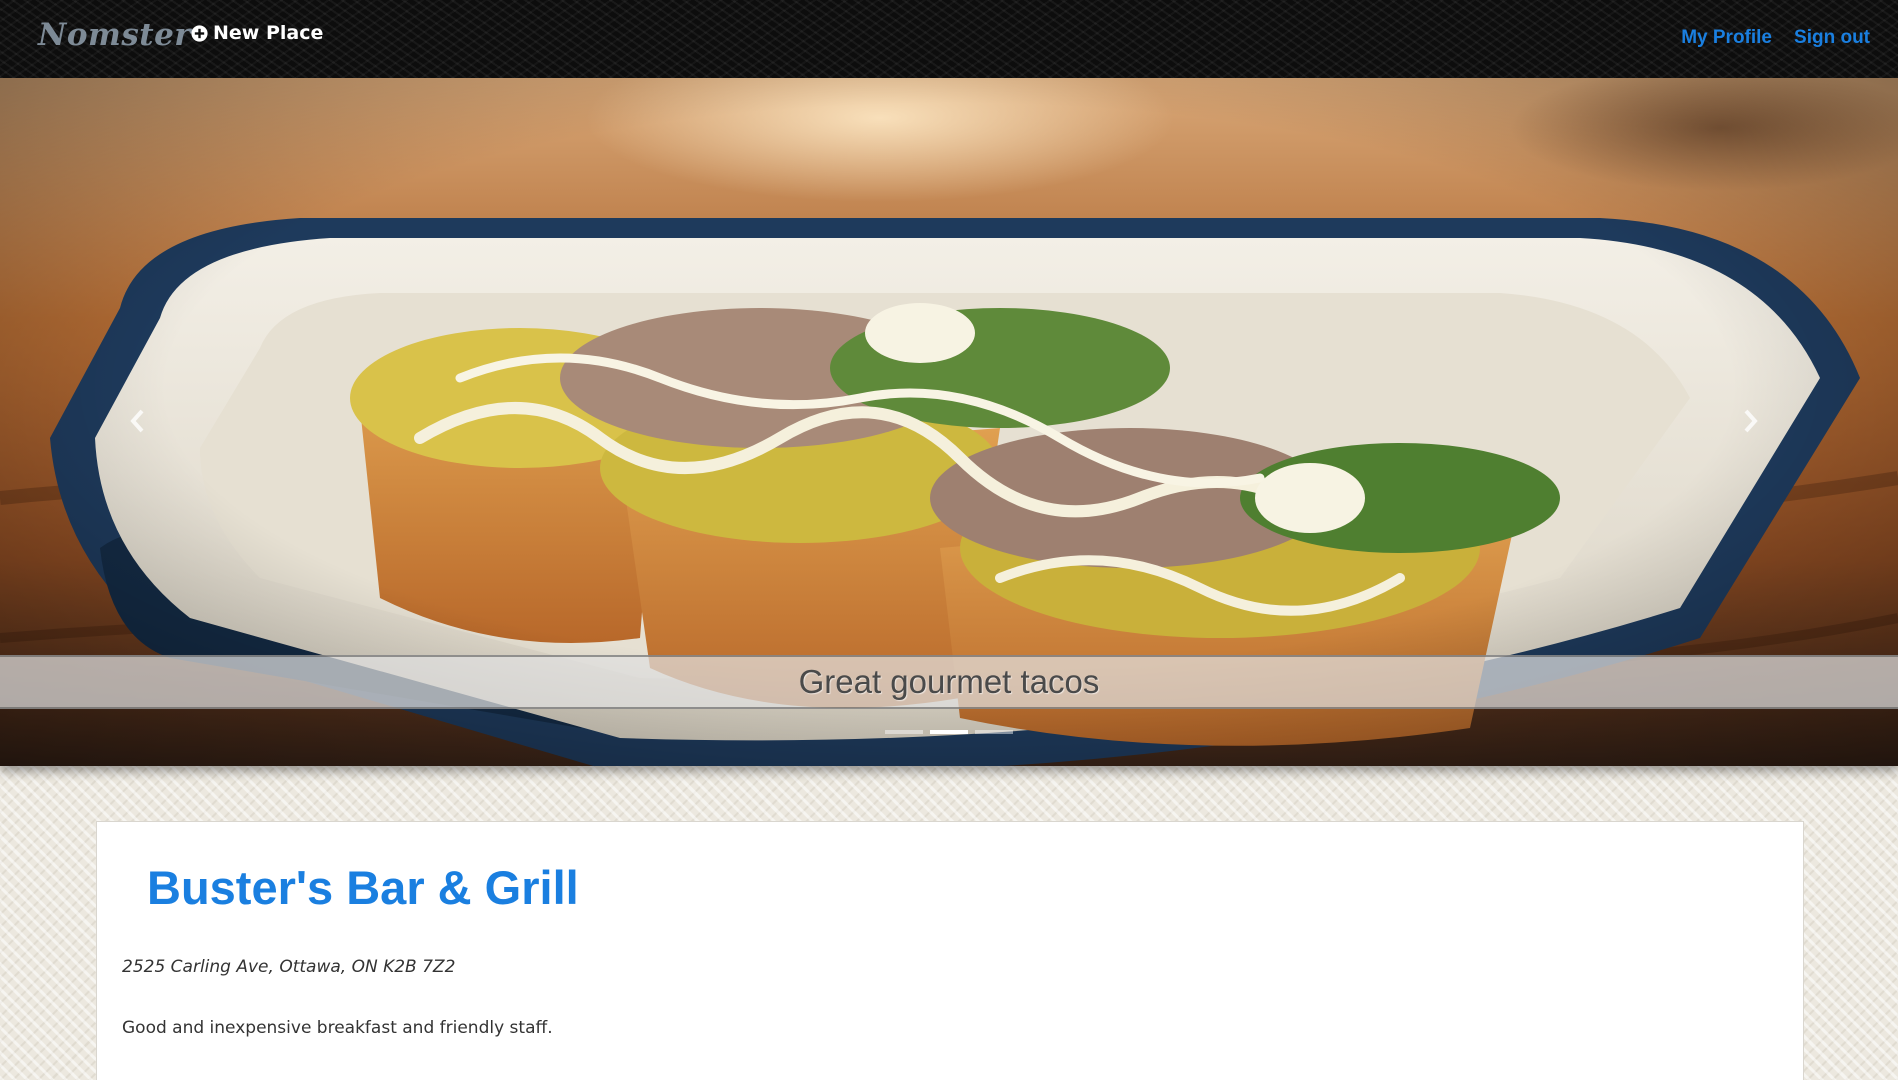  Describe the element at coordinates (363, 887) in the screenshot. I see `place-name: Buster's Bar & Grill` at that location.